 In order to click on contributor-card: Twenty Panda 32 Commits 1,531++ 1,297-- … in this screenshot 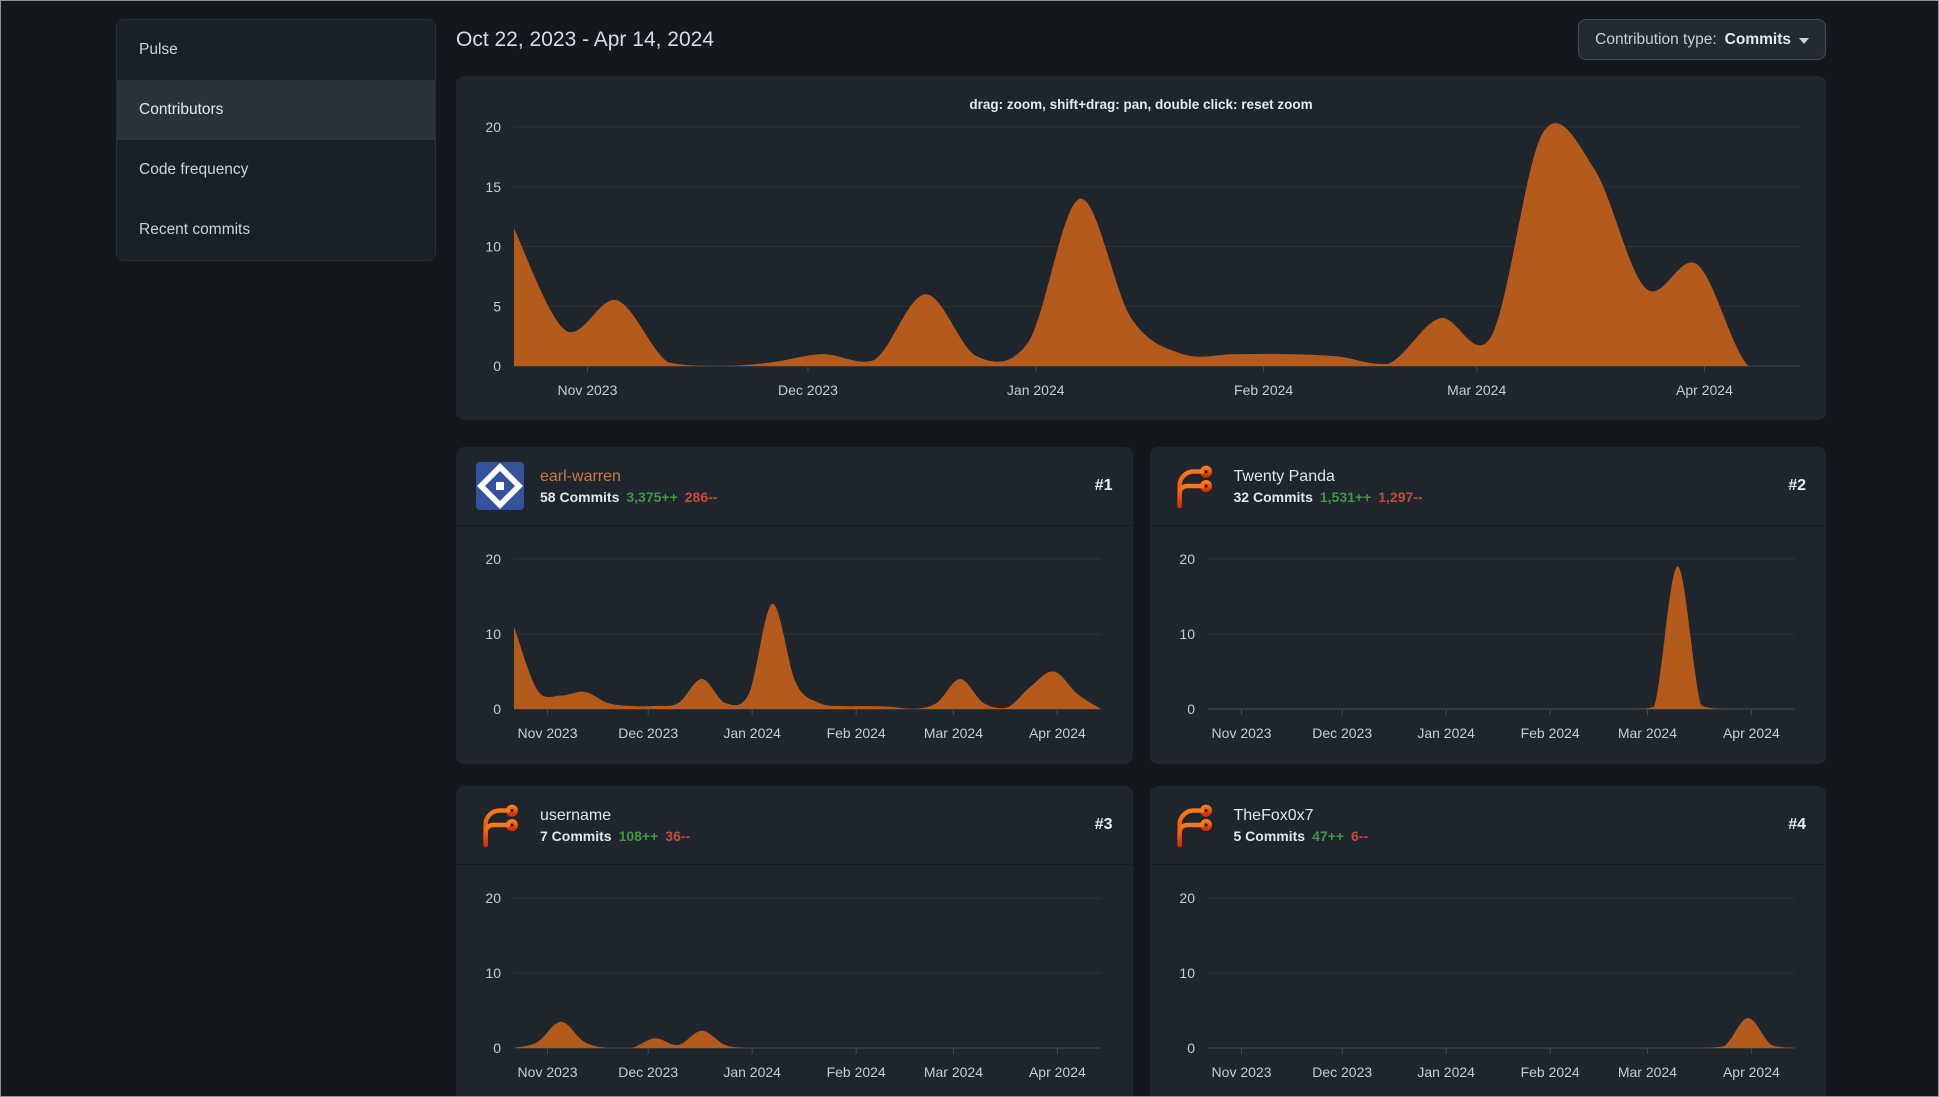, I will do `click(1488, 605)`.